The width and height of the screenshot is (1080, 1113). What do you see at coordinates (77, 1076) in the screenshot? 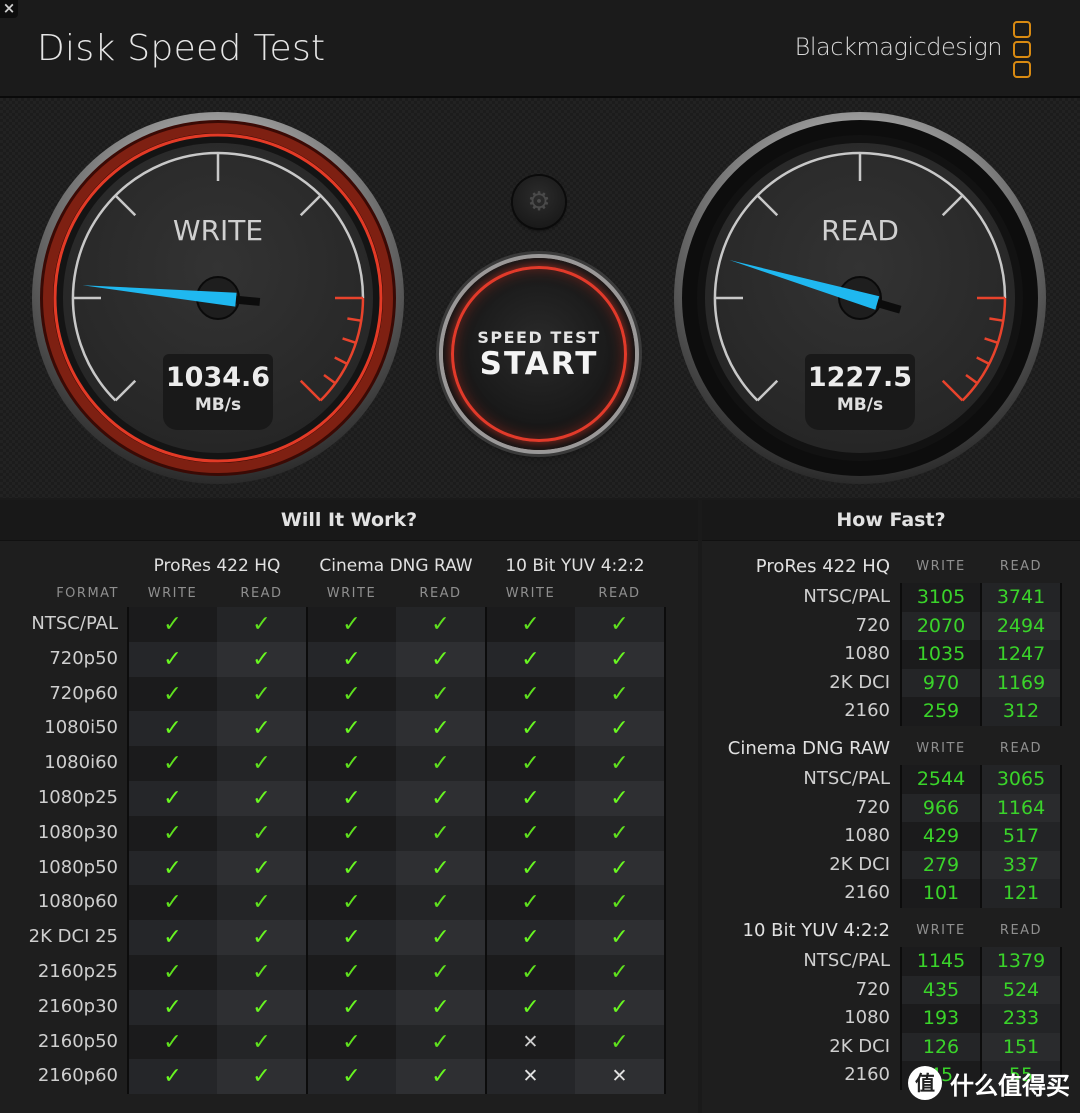
I see `format-label: 2160p60` at bounding box center [77, 1076].